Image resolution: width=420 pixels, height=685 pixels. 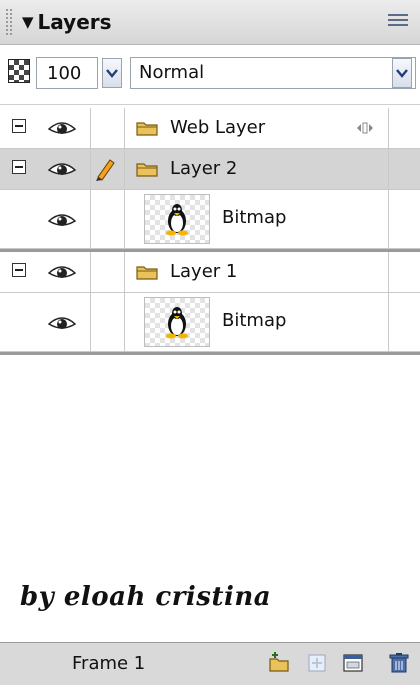 I want to click on status-bar: Frame 1, so click(x=210, y=663).